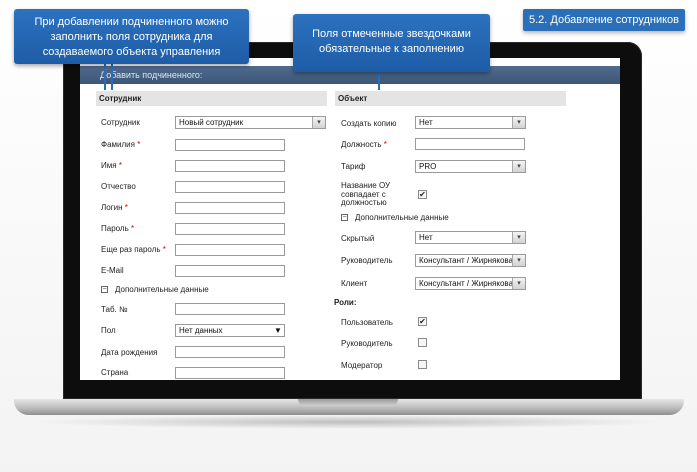 The image size is (697, 472). Describe the element at coordinates (230, 208) in the screenshot. I see `login-input` at that location.